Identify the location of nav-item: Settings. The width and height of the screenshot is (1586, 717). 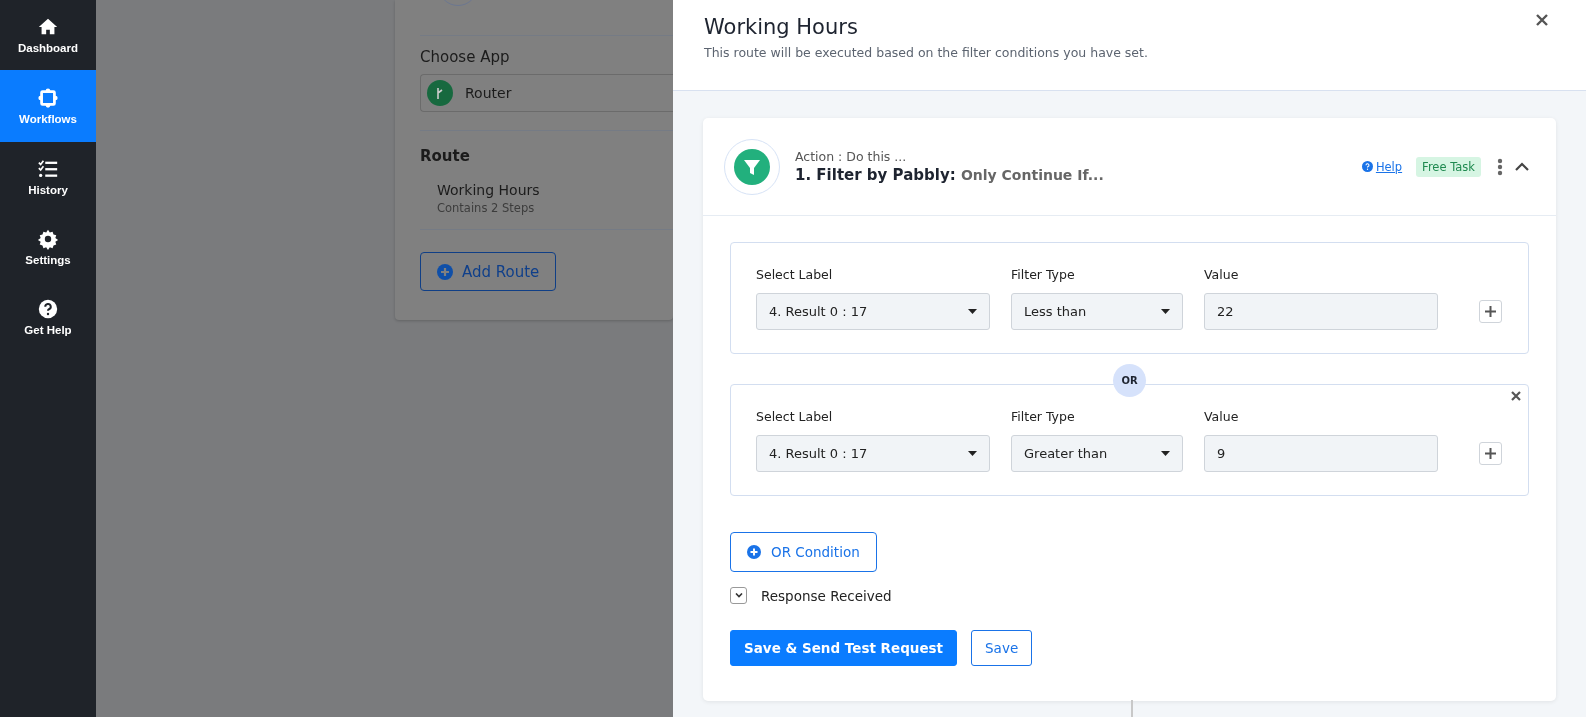
(48, 247).